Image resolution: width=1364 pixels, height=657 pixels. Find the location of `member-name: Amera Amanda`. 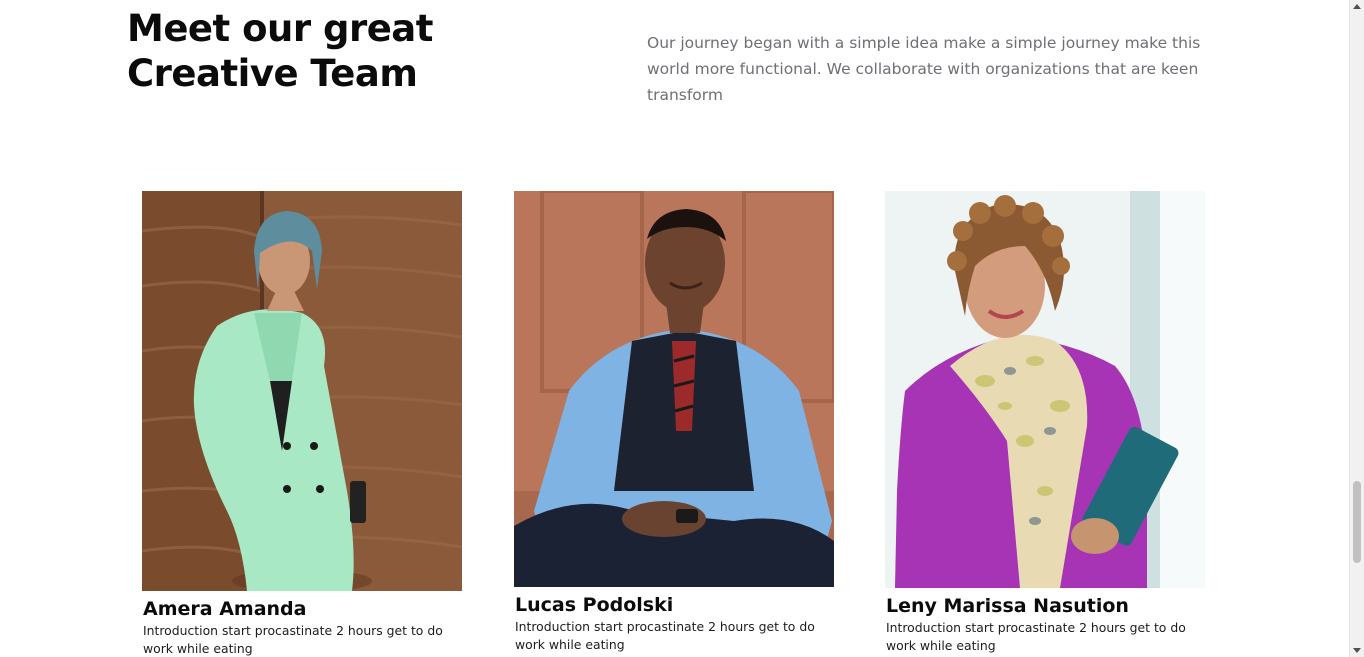

member-name: Amera Amanda is located at coordinates (225, 609).